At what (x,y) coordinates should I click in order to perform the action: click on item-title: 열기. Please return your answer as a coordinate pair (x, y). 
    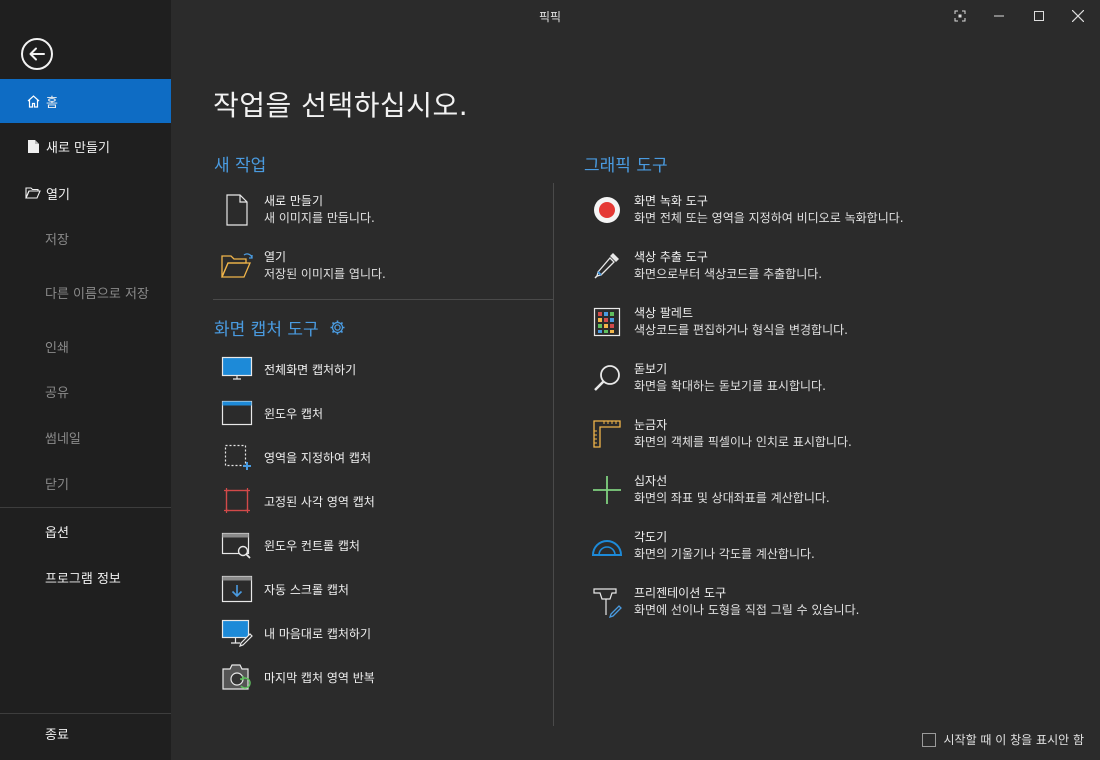
    Looking at the image, I should click on (275, 257).